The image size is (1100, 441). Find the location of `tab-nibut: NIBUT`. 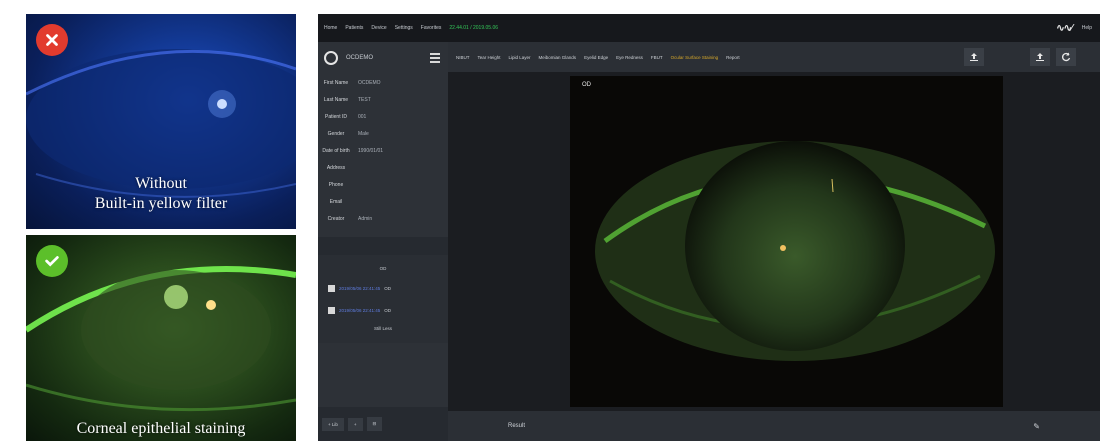

tab-nibut: NIBUT is located at coordinates (463, 57).